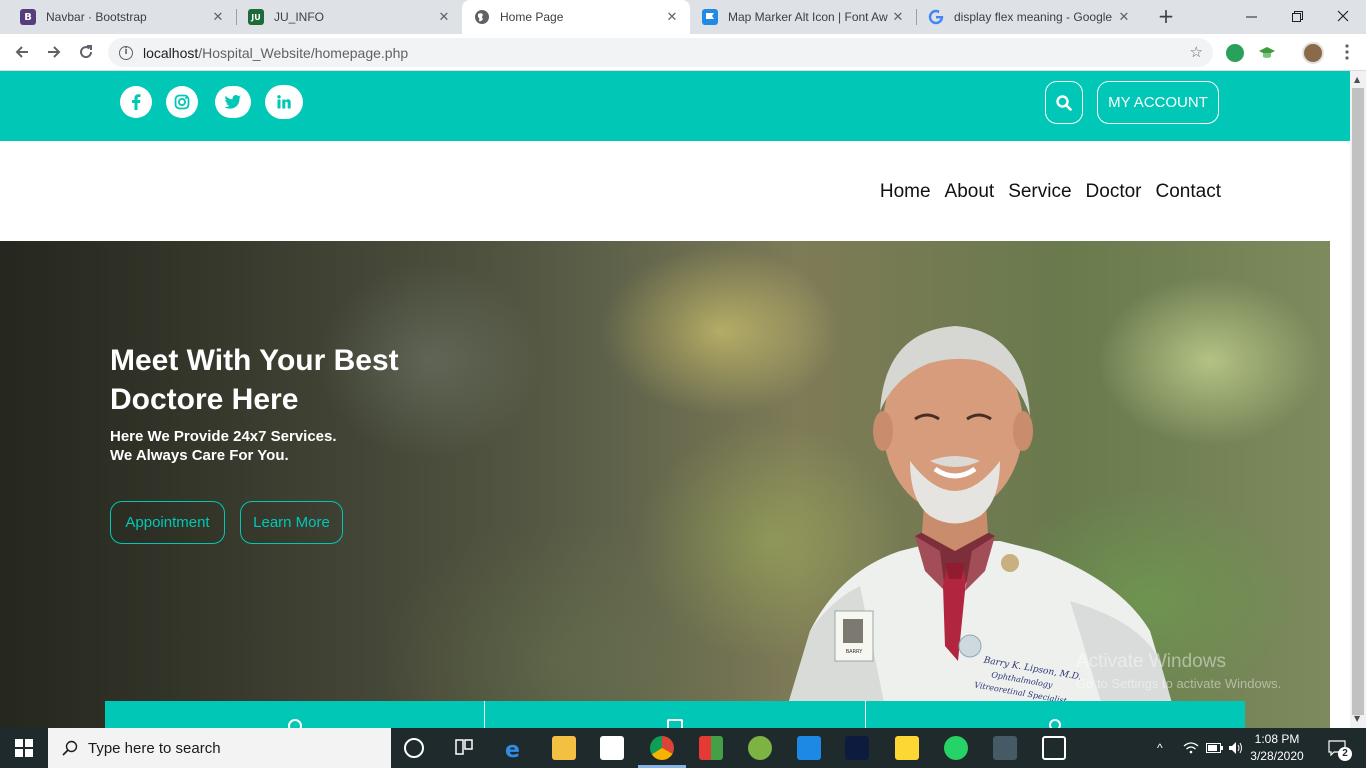 This screenshot has width=1366, height=768. I want to click on whatsapp-icon, so click(956, 748).